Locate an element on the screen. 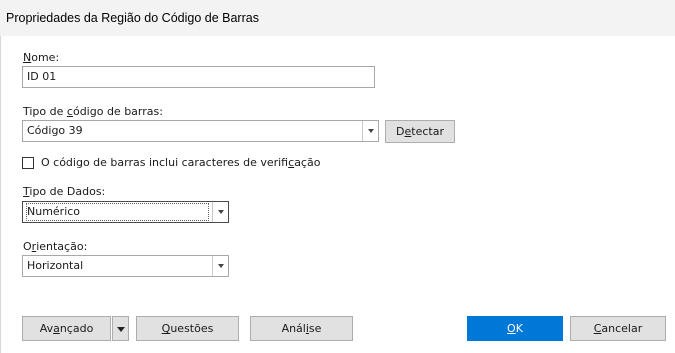 Image resolution: width=675 pixels, height=353 pixels. barcode-type-value: Código 39 is located at coordinates (55, 130).